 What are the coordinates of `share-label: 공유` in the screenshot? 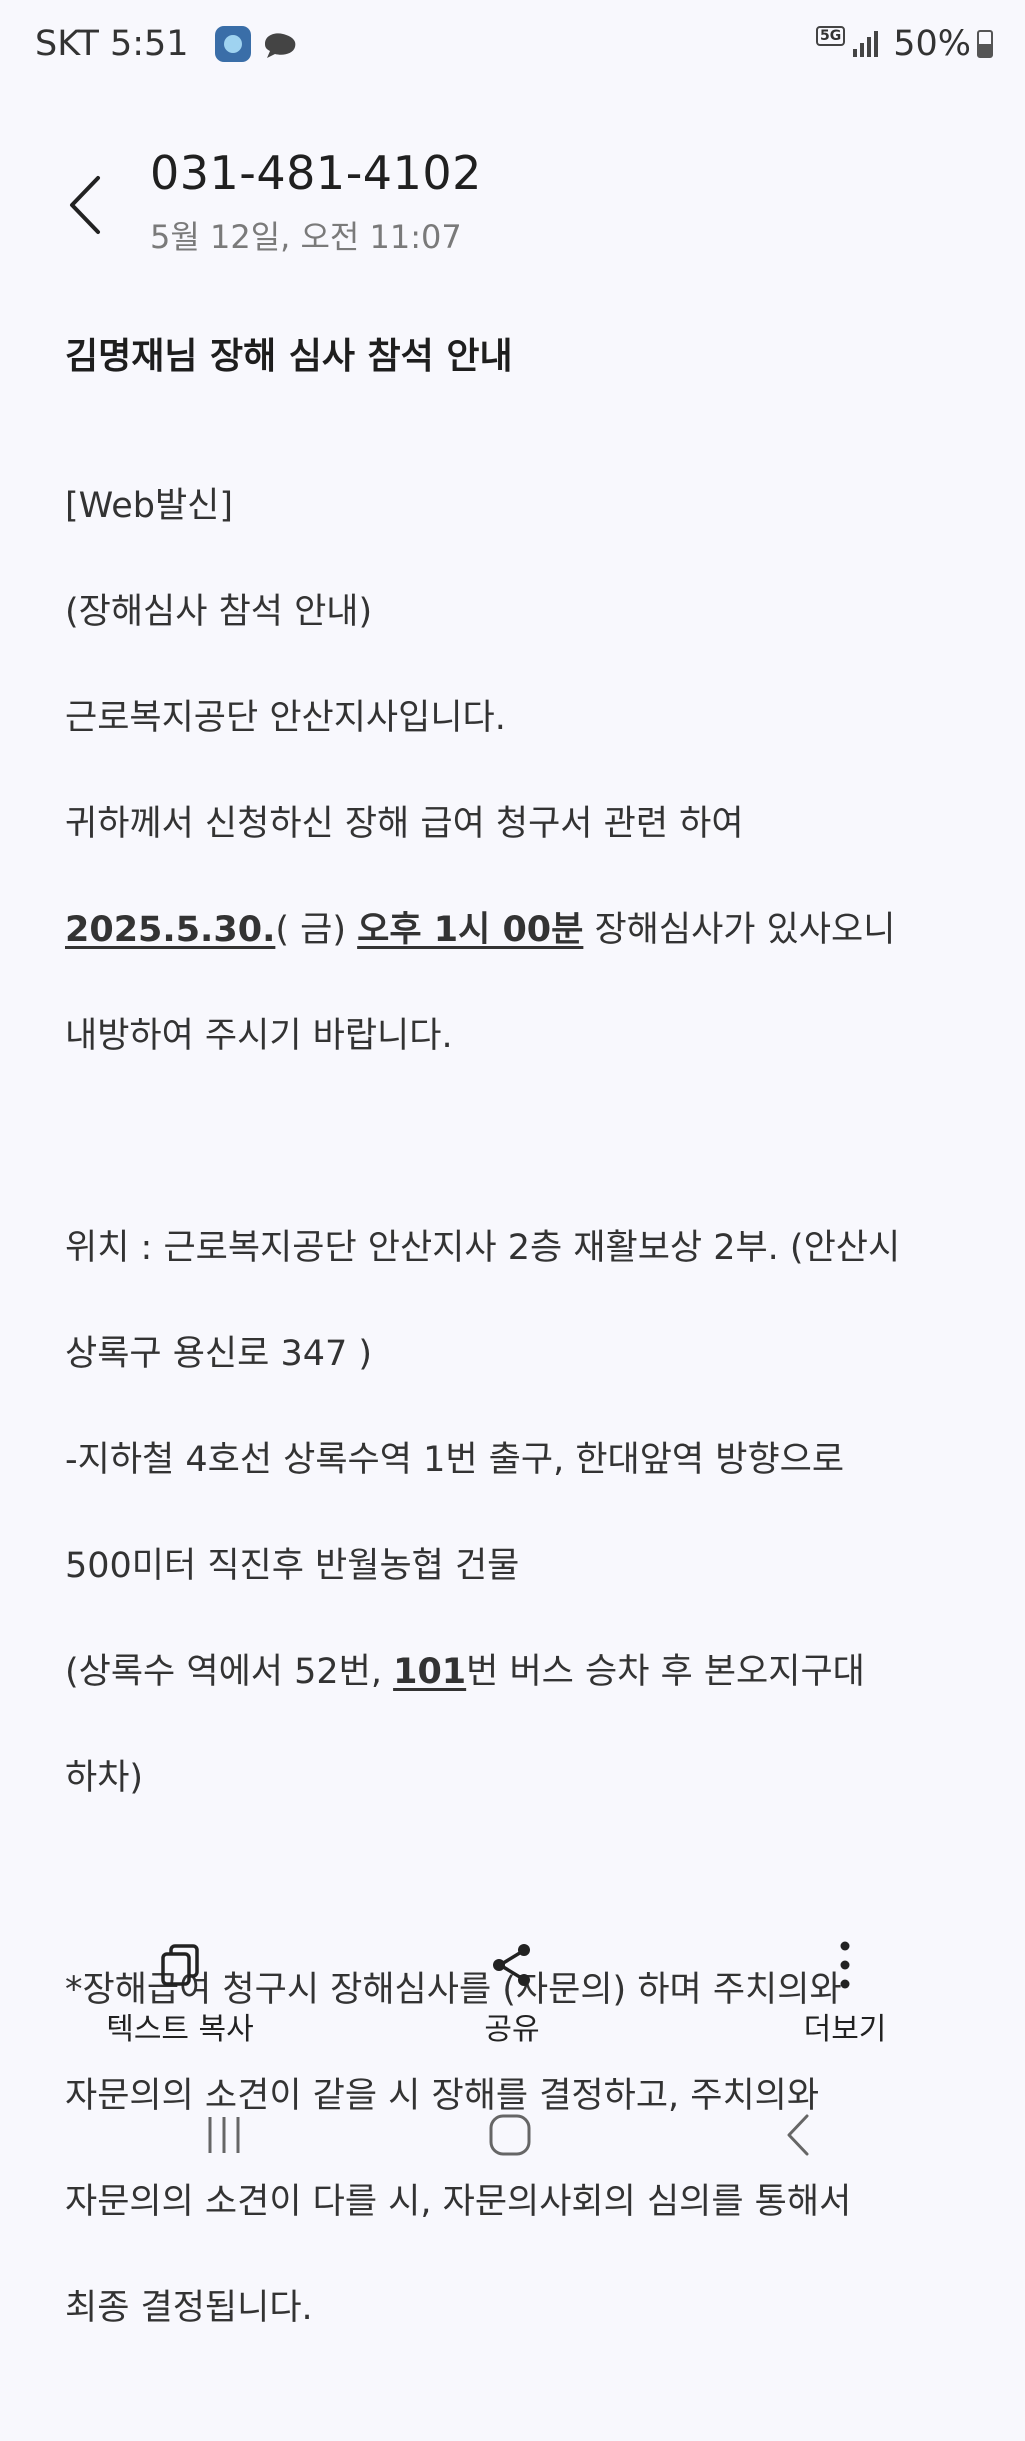 It's located at (512, 2029).